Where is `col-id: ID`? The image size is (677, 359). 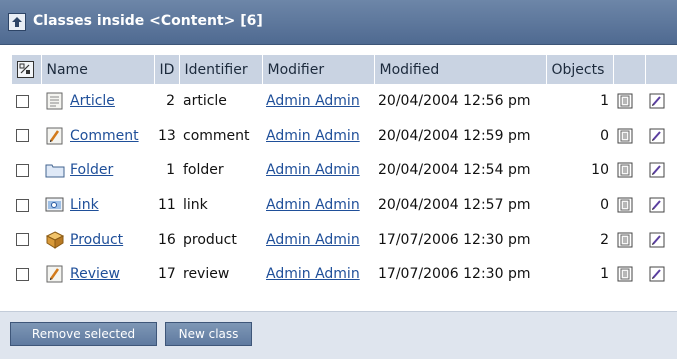 col-id: ID is located at coordinates (167, 69).